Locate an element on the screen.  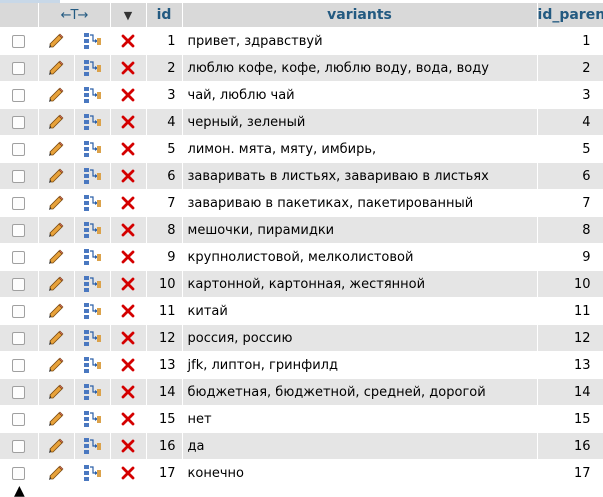
table-row: 8 мешочки, пирамидки 8 is located at coordinates (301, 230).